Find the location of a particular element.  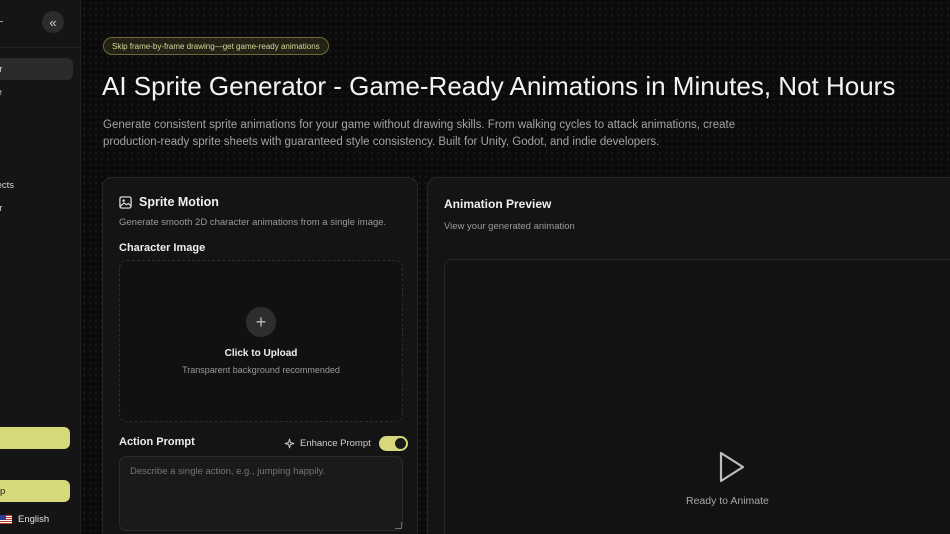

sidebar-item-label: fects is located at coordinates (7, 185).